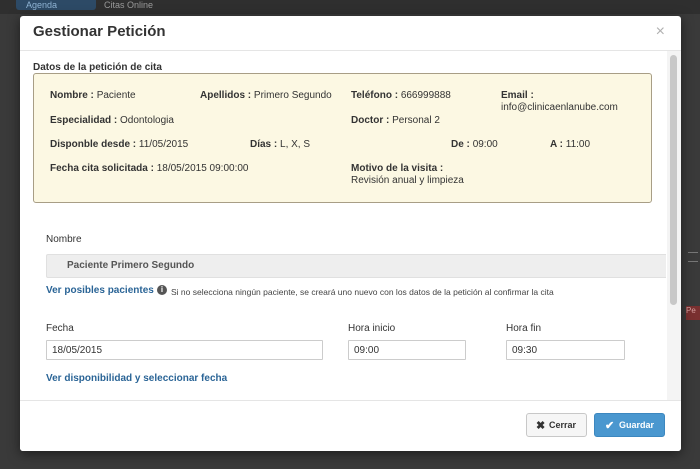 The height and width of the screenshot is (469, 700). What do you see at coordinates (660, 32) in the screenshot?
I see `close-icon: ×` at bounding box center [660, 32].